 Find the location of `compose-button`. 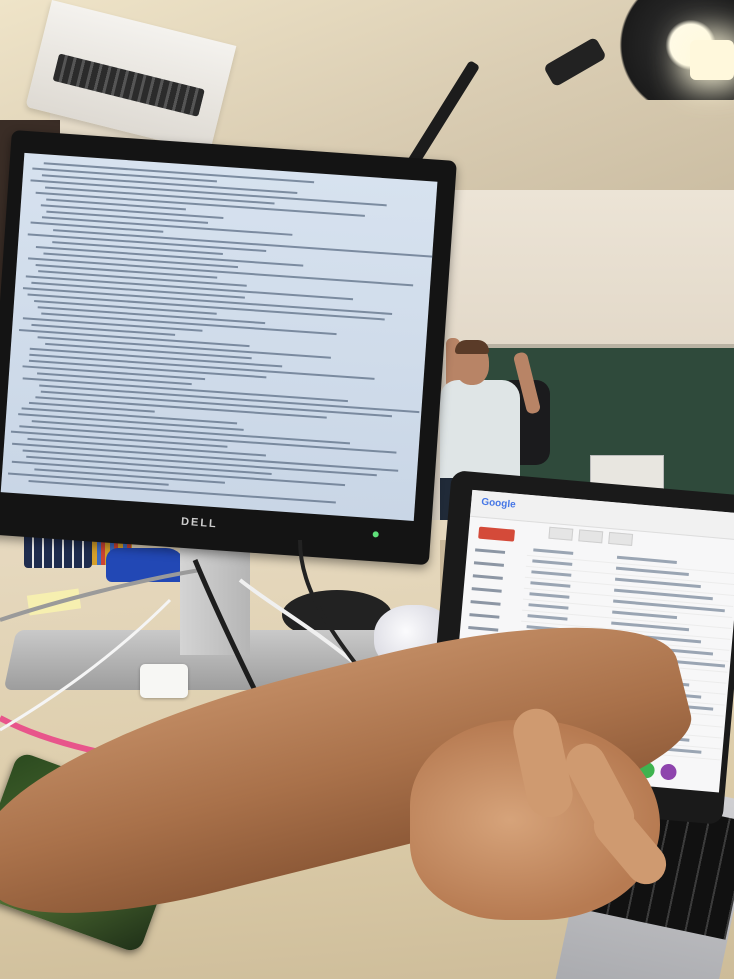

compose-button is located at coordinates (497, 534).